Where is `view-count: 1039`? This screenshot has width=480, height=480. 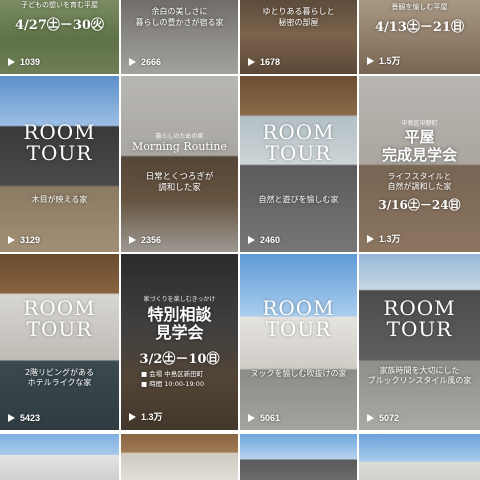
view-count: 1039 is located at coordinates (24, 62).